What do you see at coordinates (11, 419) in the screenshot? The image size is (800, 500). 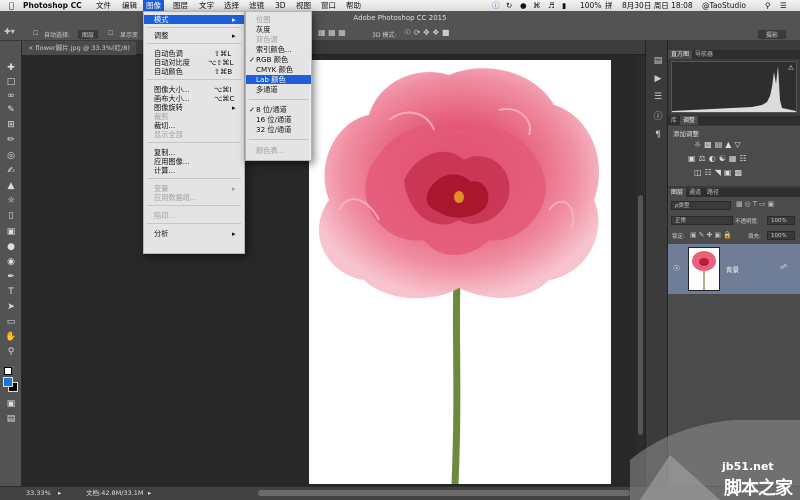 I see `screen-mode-icon: ▤` at bounding box center [11, 419].